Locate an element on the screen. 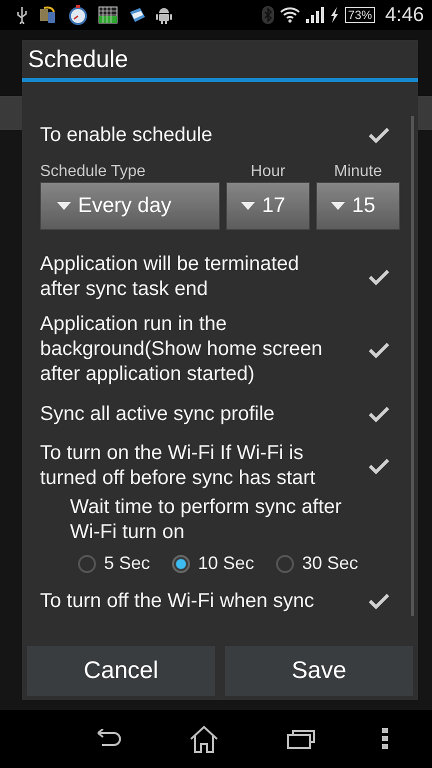  signal-icon is located at coordinates (315, 15).